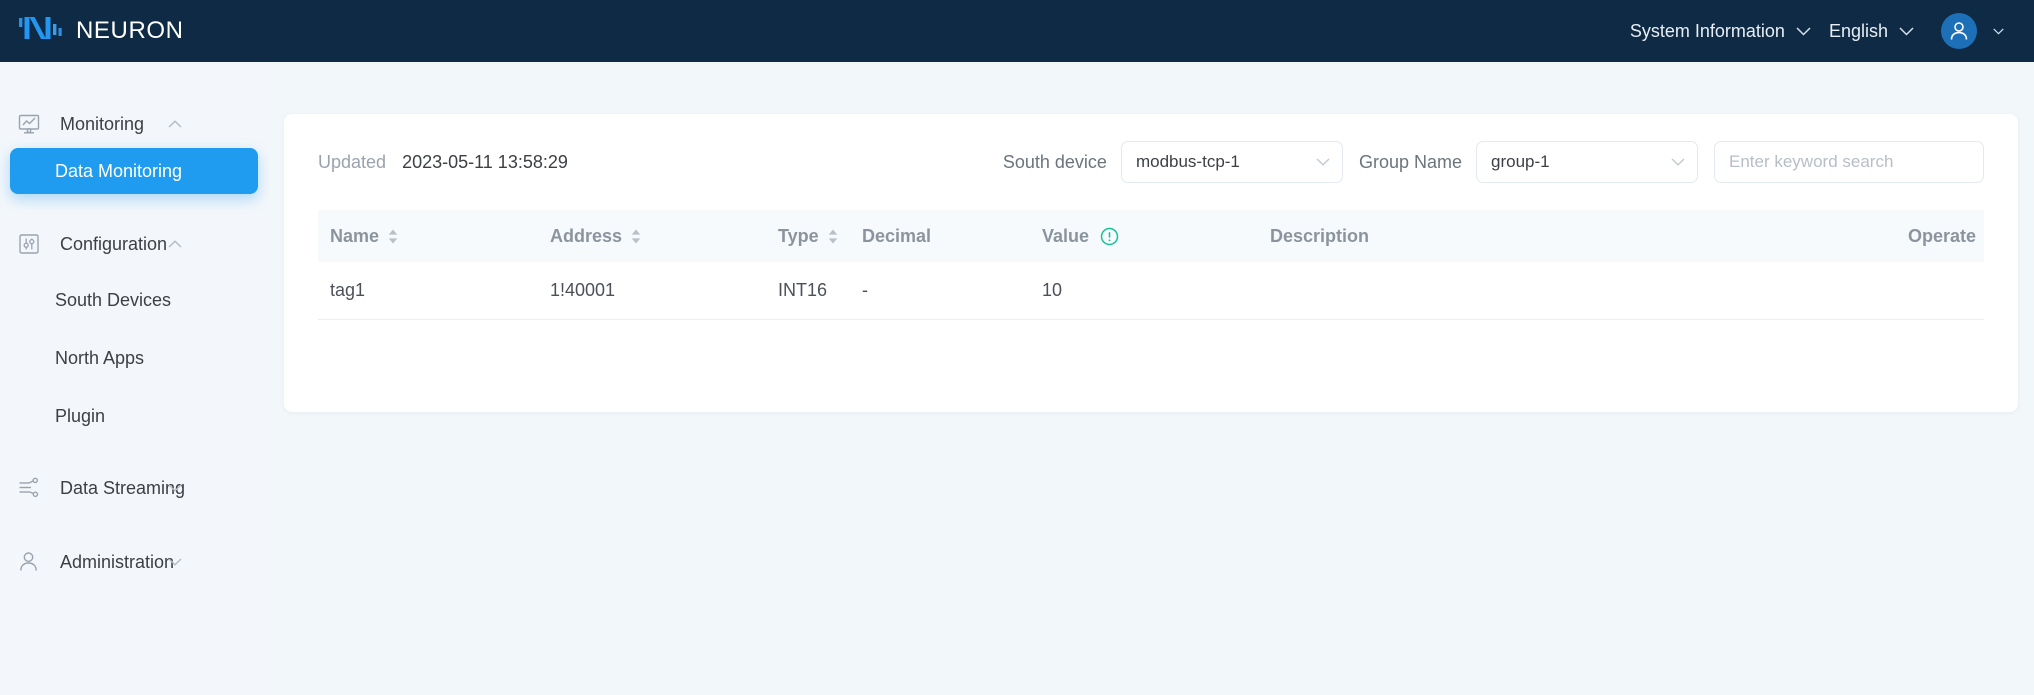 Image resolution: width=2034 pixels, height=695 pixels. I want to click on updated-label: Updated, so click(352, 161).